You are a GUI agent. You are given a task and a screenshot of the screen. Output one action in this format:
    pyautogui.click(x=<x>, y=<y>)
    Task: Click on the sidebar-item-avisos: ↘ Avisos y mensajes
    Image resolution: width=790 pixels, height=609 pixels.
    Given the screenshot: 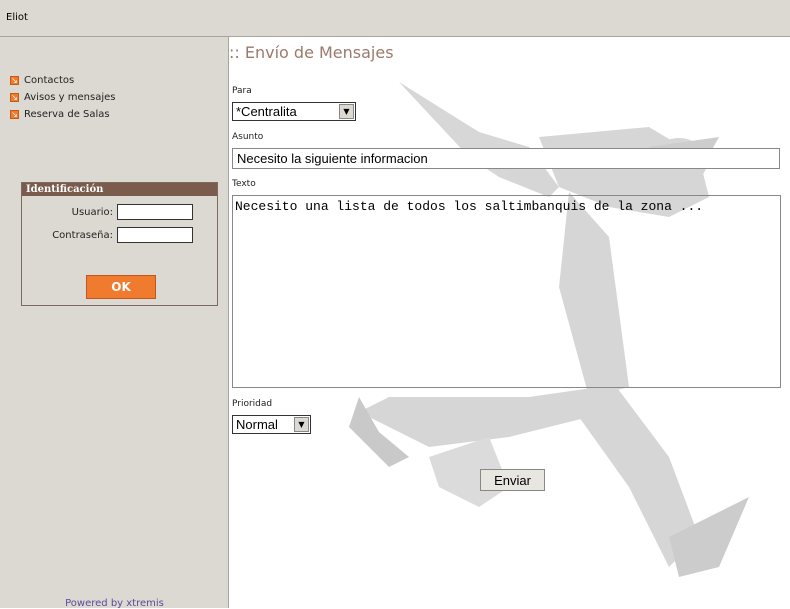 What is the action you would take?
    pyautogui.click(x=62, y=97)
    